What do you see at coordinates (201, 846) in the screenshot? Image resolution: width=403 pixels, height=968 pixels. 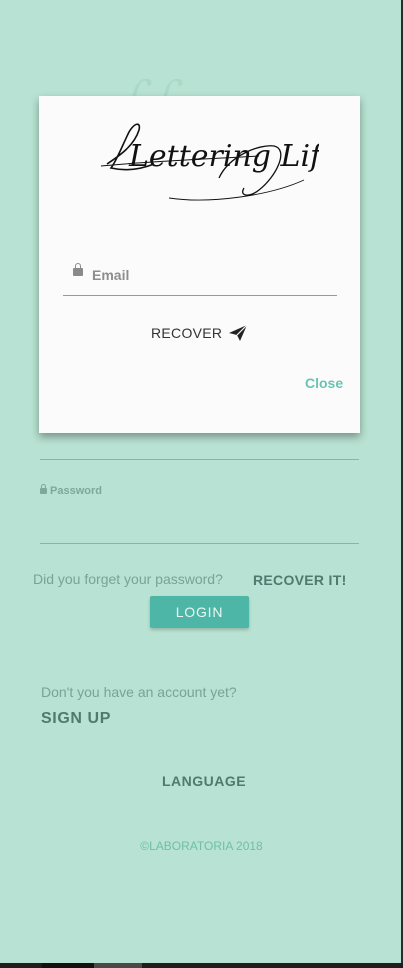 I see `copyright-footer: ©LABORATORIA 2018` at bounding box center [201, 846].